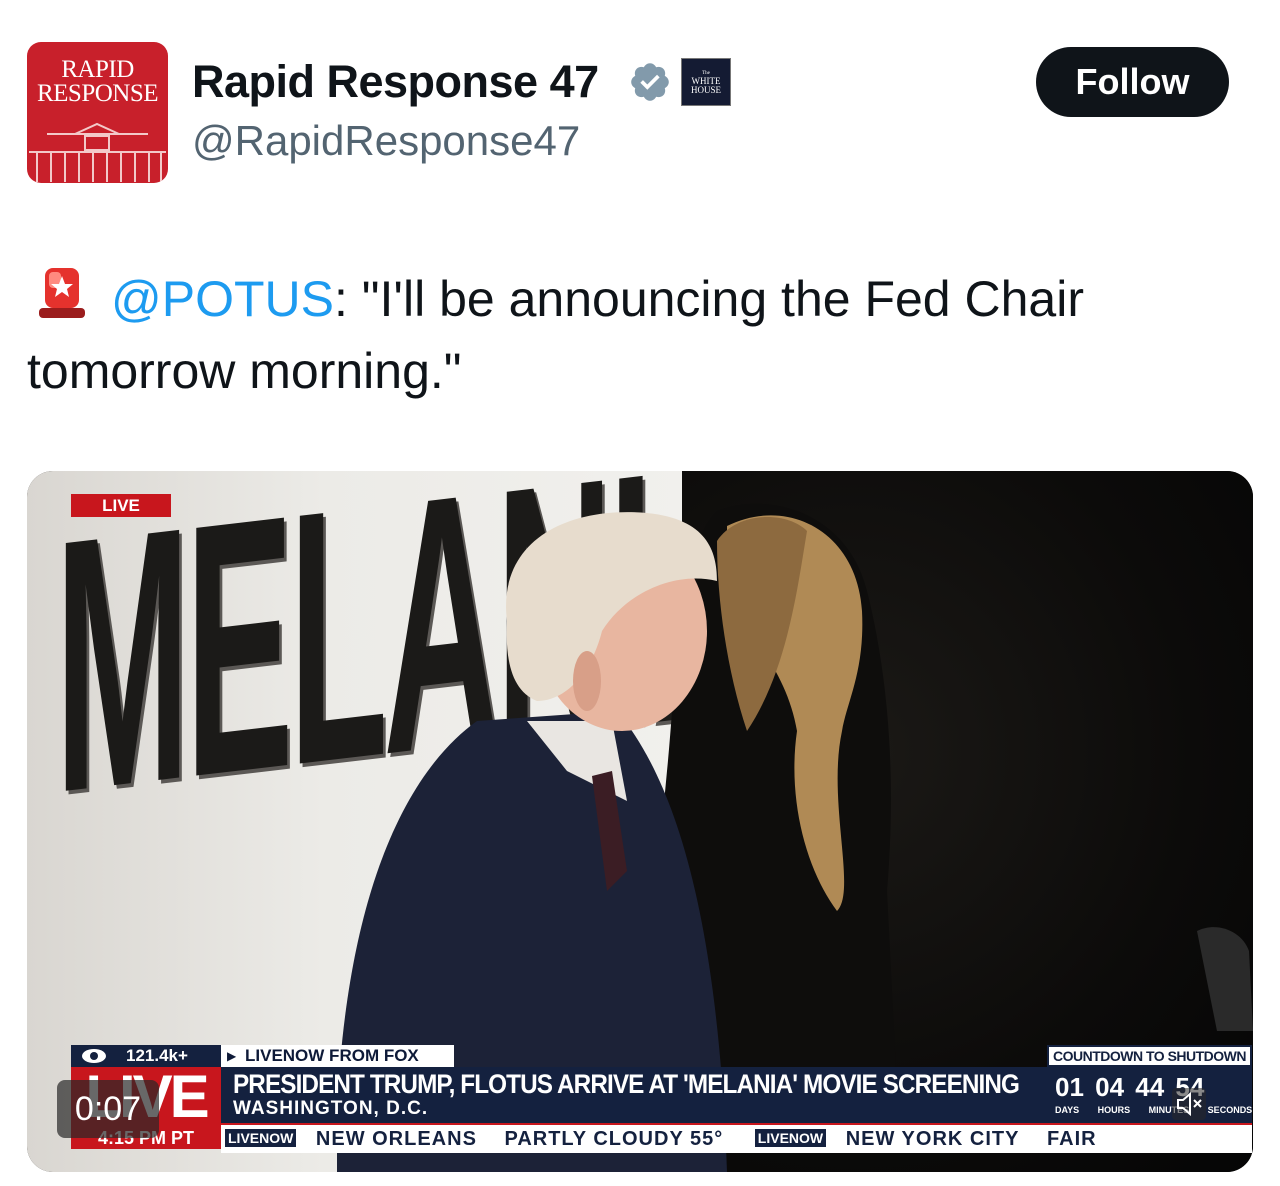  I want to click on follow-button: Follow, so click(1132, 82).